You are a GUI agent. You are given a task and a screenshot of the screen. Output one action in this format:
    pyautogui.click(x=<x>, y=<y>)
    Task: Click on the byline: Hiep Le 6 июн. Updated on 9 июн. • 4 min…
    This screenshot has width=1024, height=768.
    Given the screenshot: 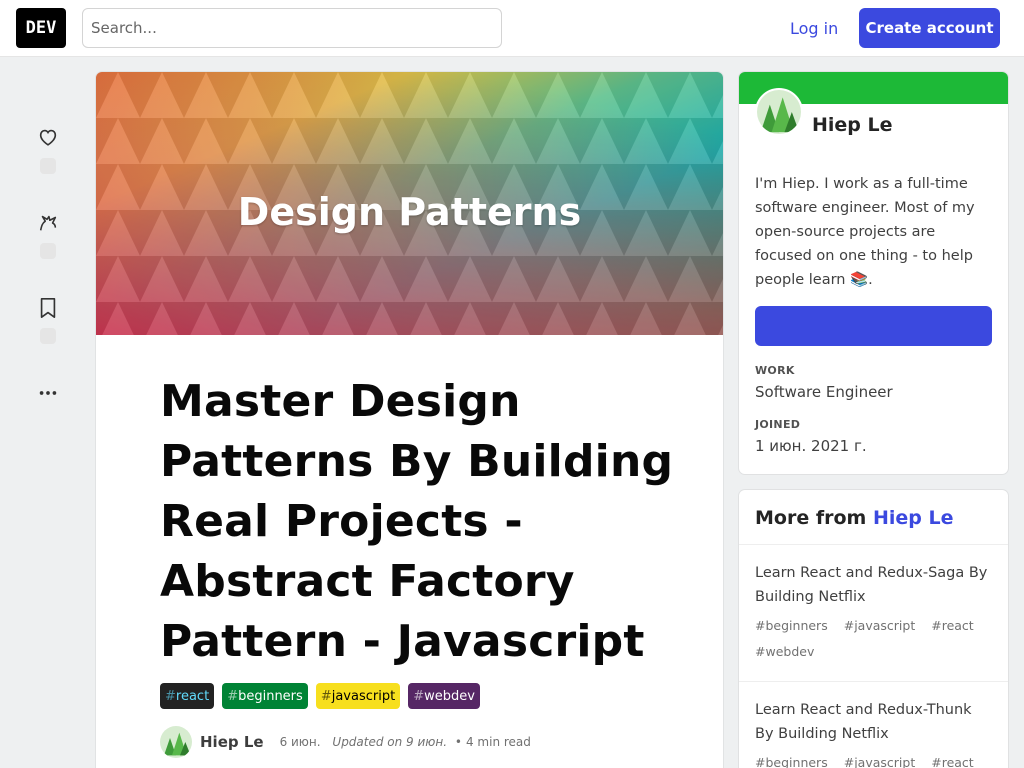 What is the action you would take?
    pyautogui.click(x=345, y=742)
    